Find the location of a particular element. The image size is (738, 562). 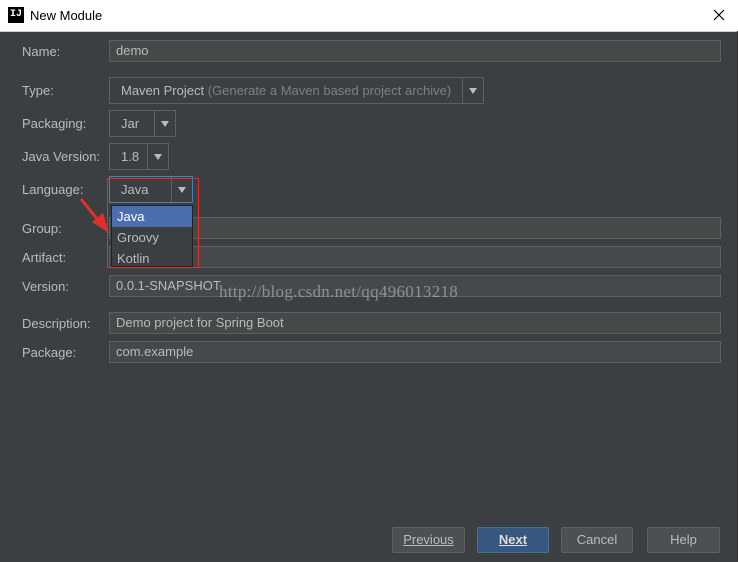

description-label: Description: is located at coordinates (56, 323).